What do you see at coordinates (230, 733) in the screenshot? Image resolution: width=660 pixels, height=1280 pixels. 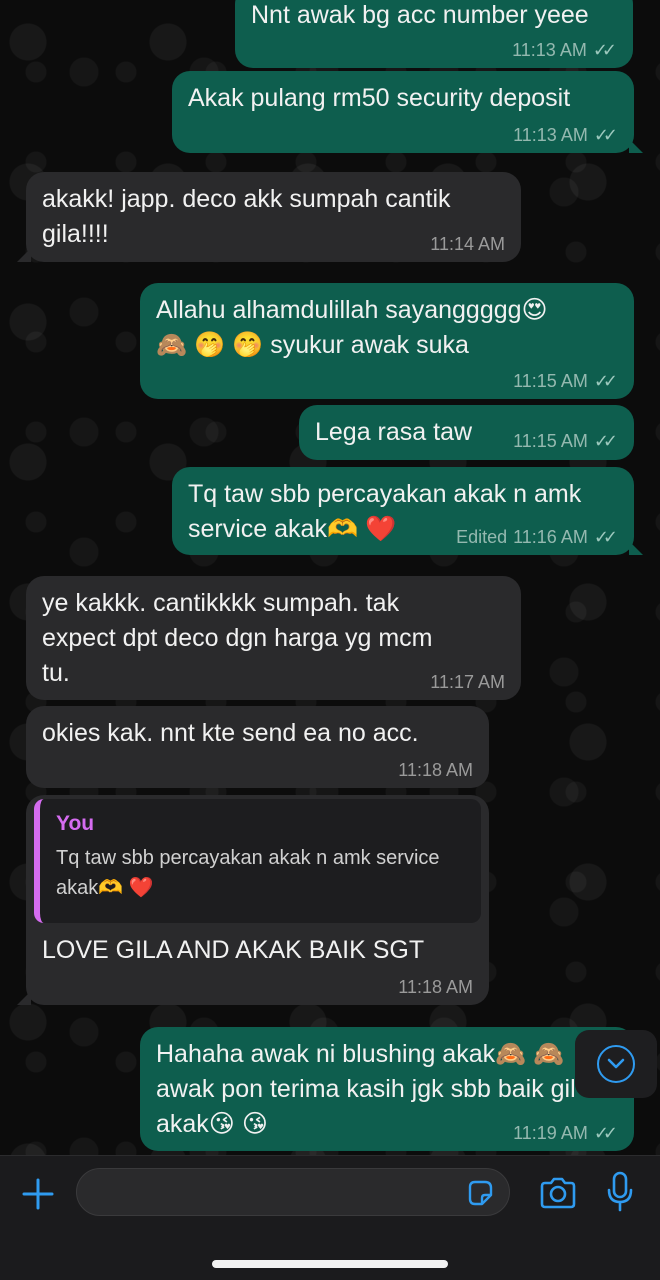 I see `message-text: okies kak. nnt kte send ea no acc.` at bounding box center [230, 733].